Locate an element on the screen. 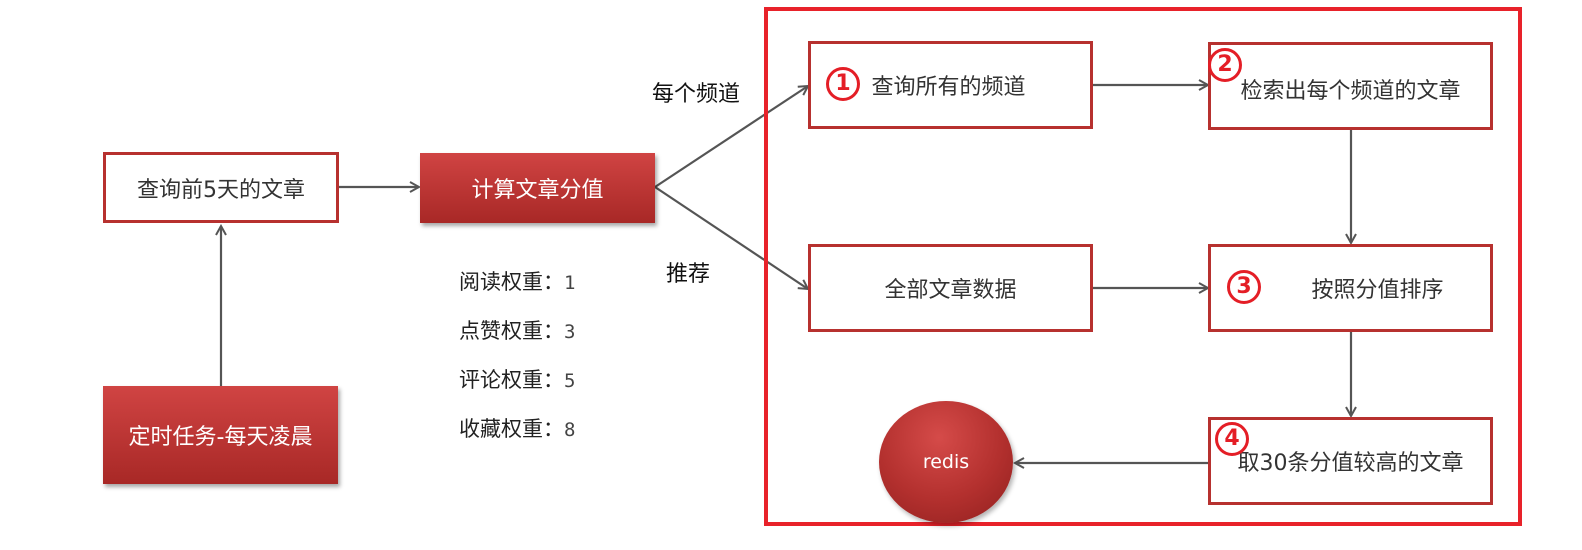  redis-label: redis is located at coordinates (946, 462).